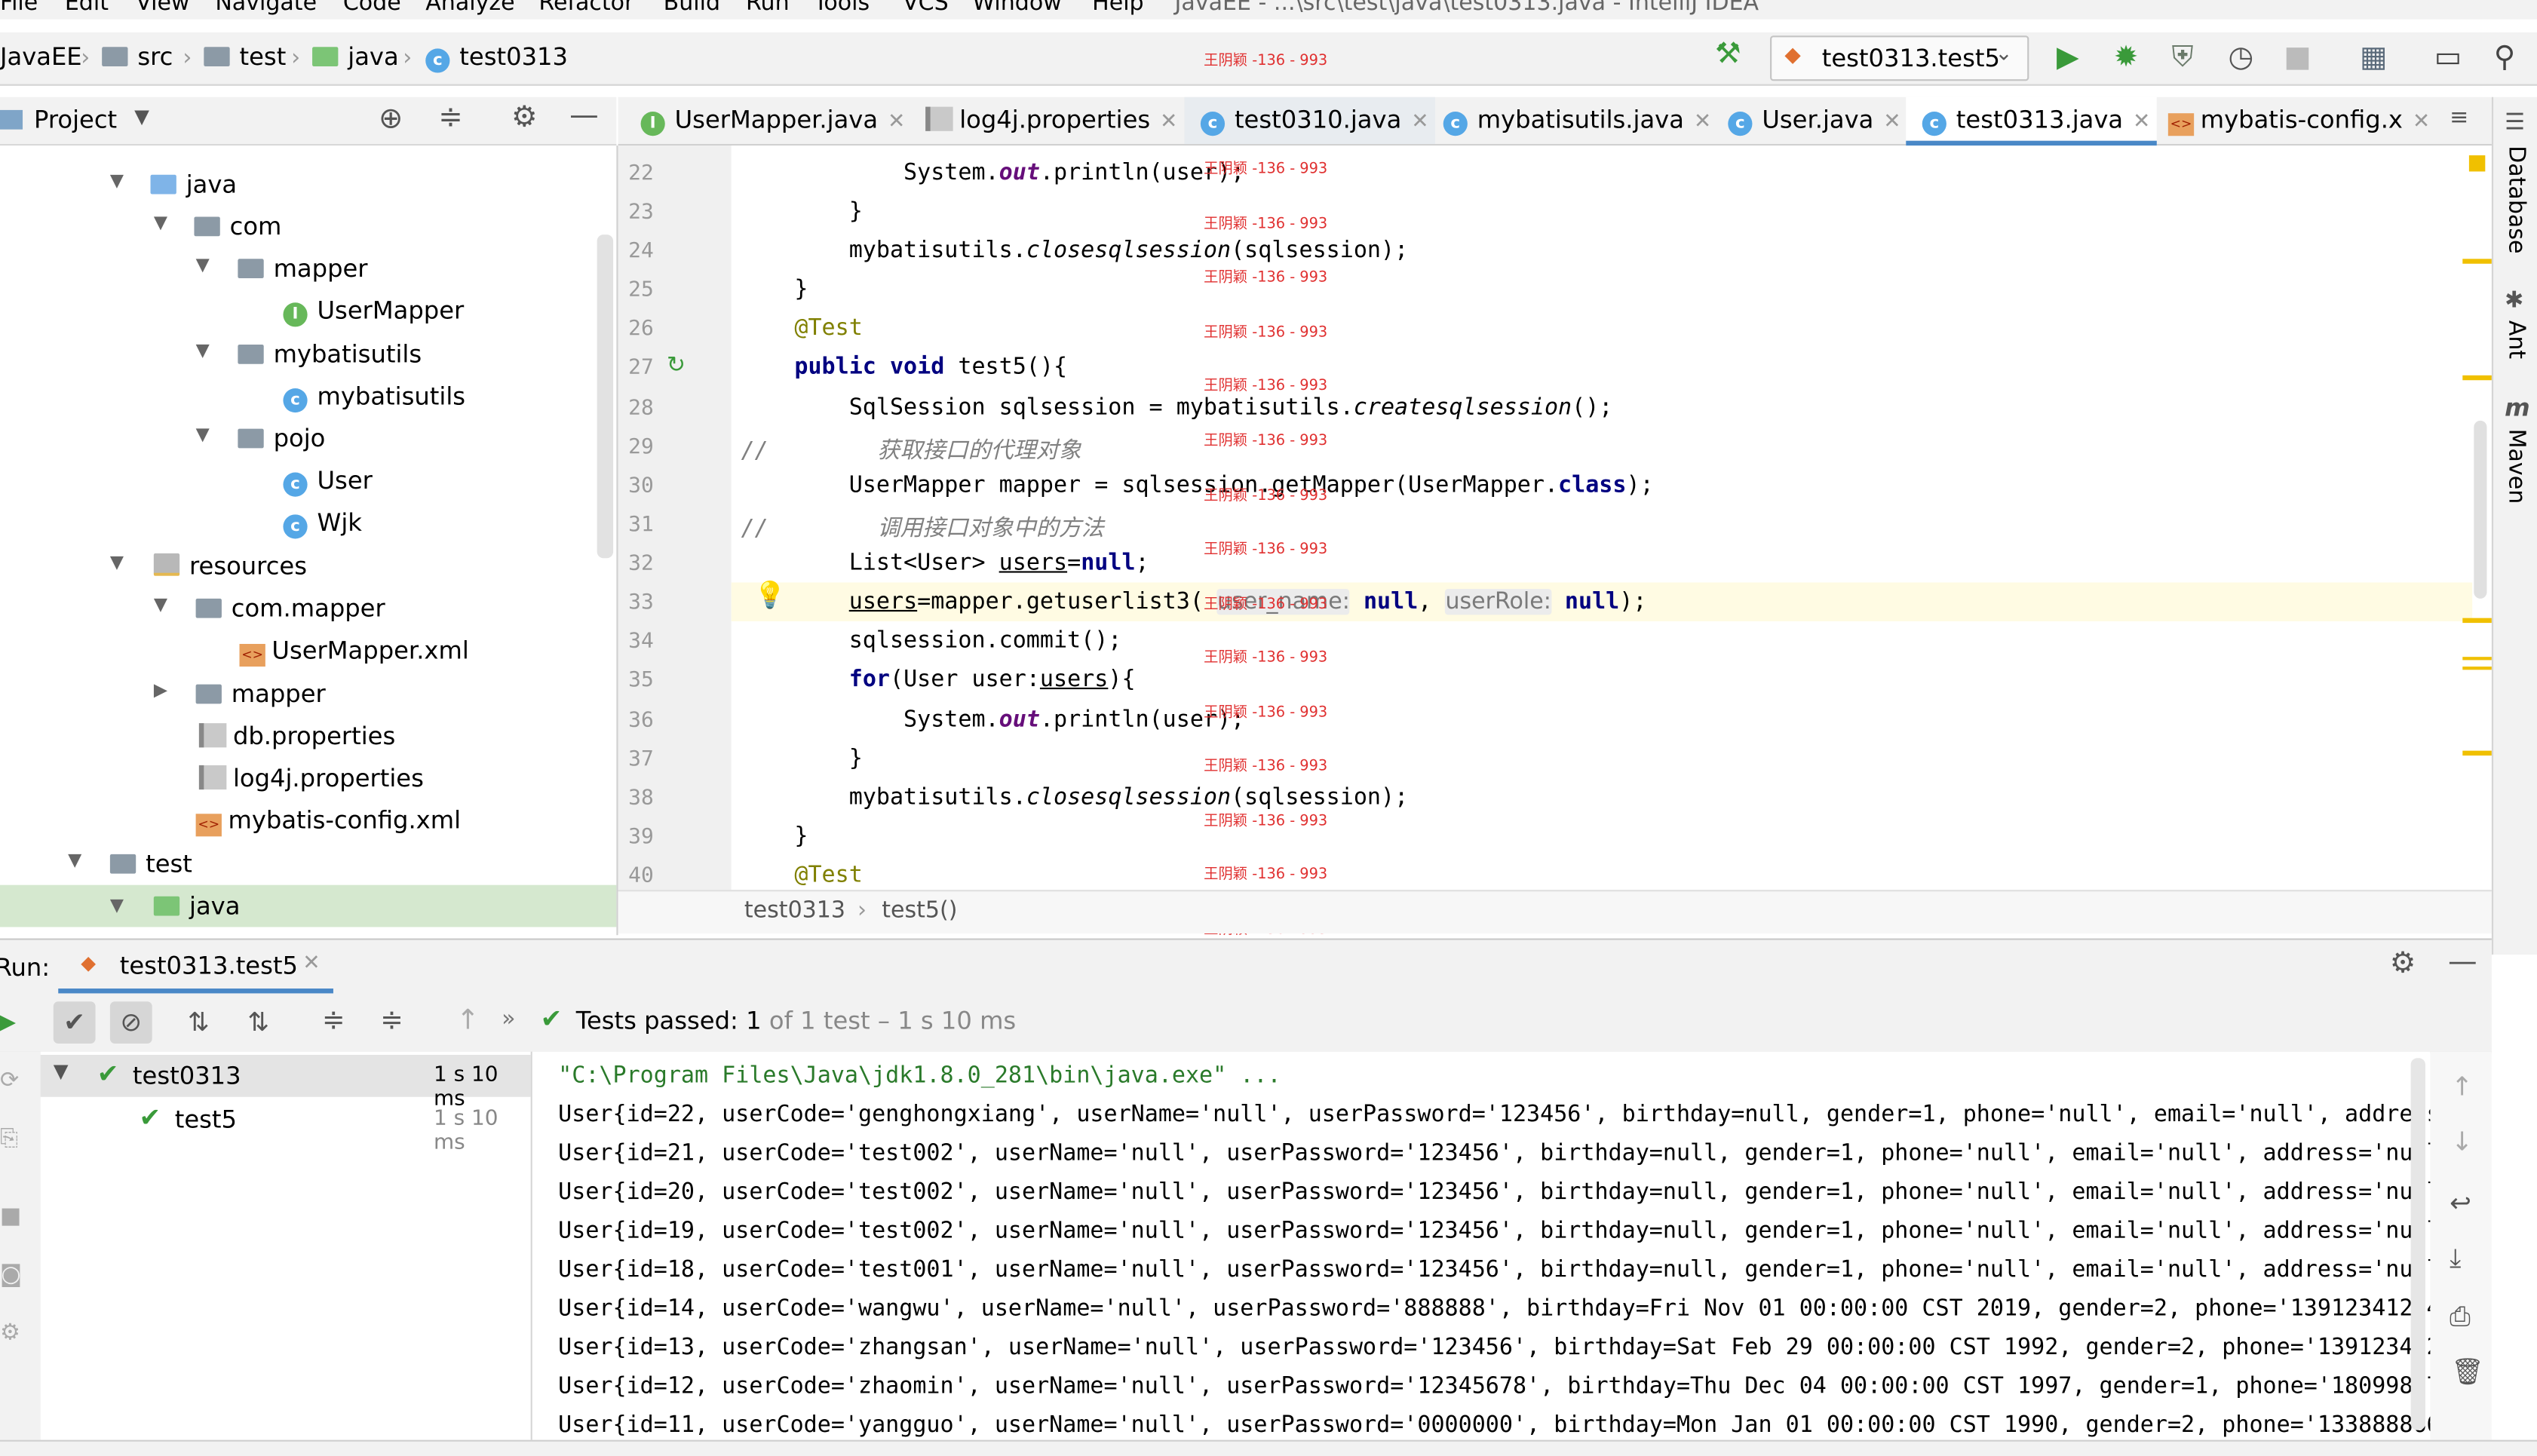  Describe the element at coordinates (2125, 57) in the screenshot. I see `debug-icon: ✹` at that location.